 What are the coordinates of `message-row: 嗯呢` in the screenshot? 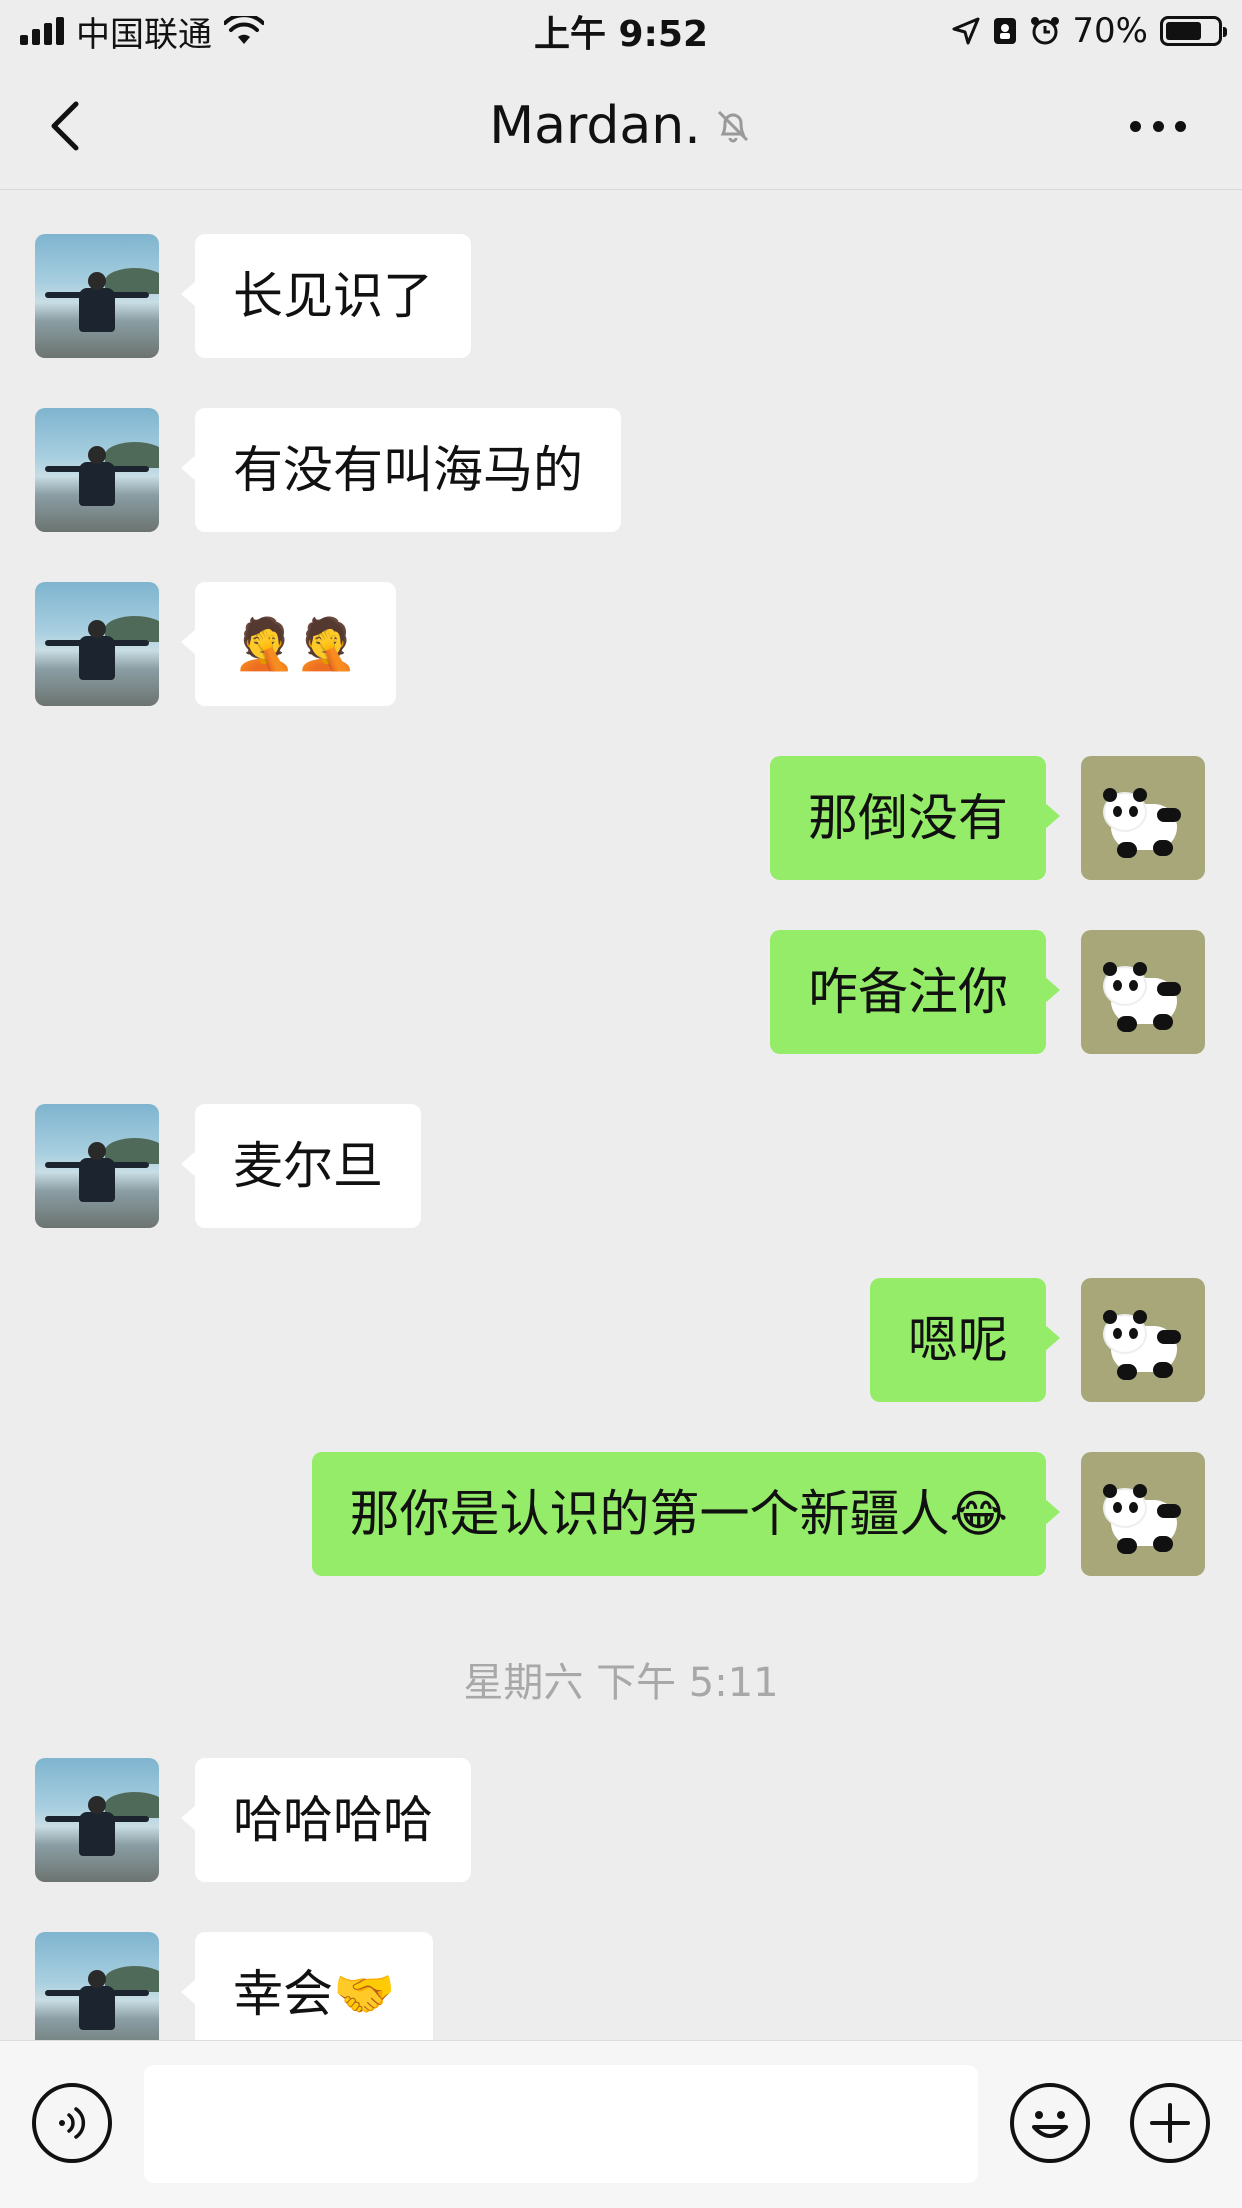 It's located at (621, 1340).